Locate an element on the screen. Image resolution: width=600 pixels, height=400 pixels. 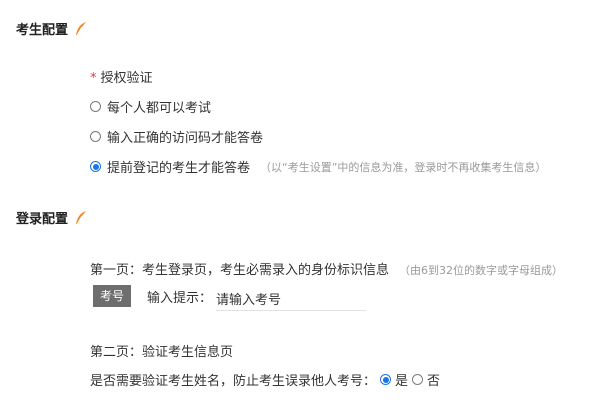
section-title-candidate-config: 考生配置 is located at coordinates (52, 28).